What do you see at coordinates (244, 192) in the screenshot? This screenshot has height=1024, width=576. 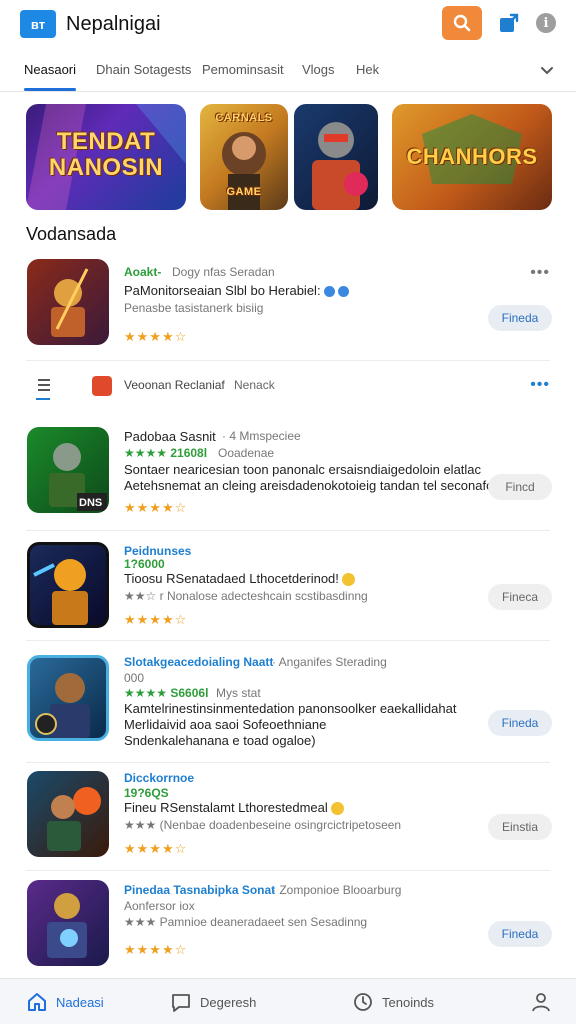 I see `banner-subtitle: GAME` at bounding box center [244, 192].